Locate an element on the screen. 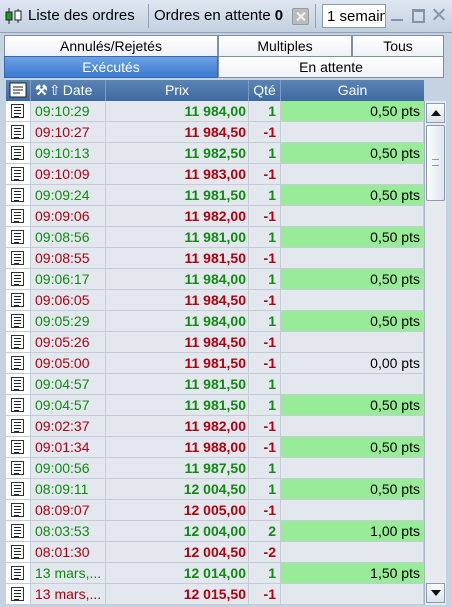  table-row: 09:05:00 11 981,50 -1 0,00 pts is located at coordinates (215, 363).